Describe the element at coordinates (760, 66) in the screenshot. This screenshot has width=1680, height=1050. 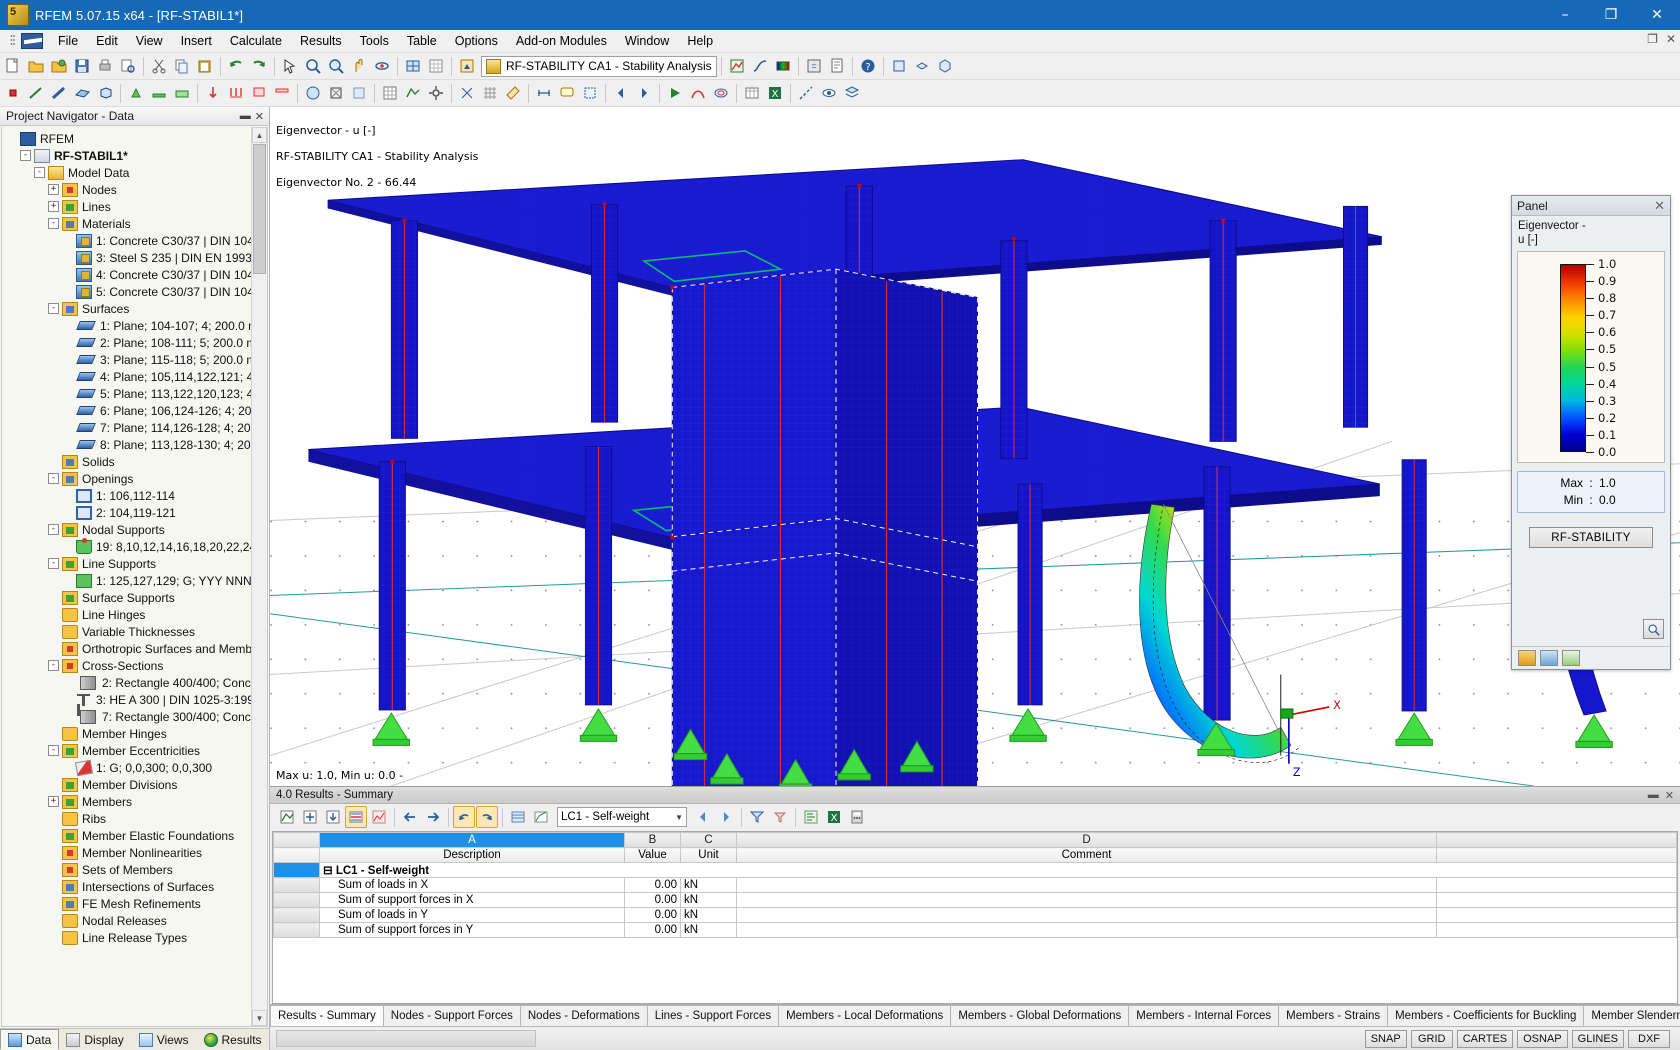
I see `deformation-icon` at that location.